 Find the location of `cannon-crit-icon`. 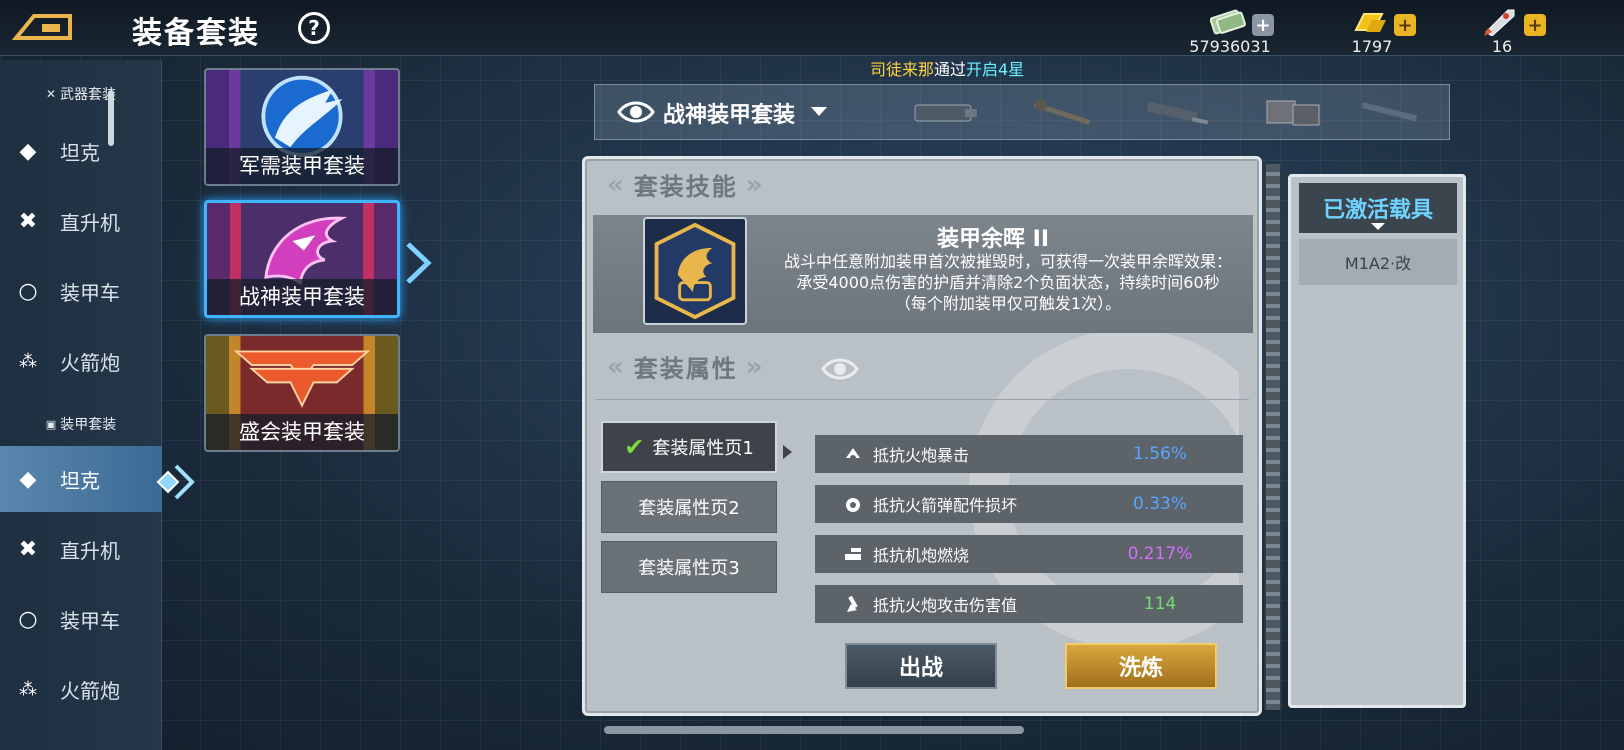

cannon-crit-icon is located at coordinates (853, 454).